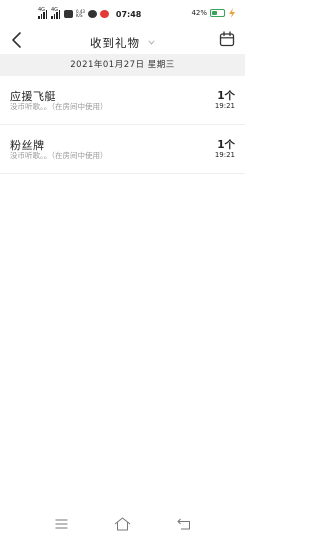 The height and width of the screenshot is (540, 320). I want to click on status-bar: 4G 4G 0.43 K/S 07:48 42%, so click(122, 14).